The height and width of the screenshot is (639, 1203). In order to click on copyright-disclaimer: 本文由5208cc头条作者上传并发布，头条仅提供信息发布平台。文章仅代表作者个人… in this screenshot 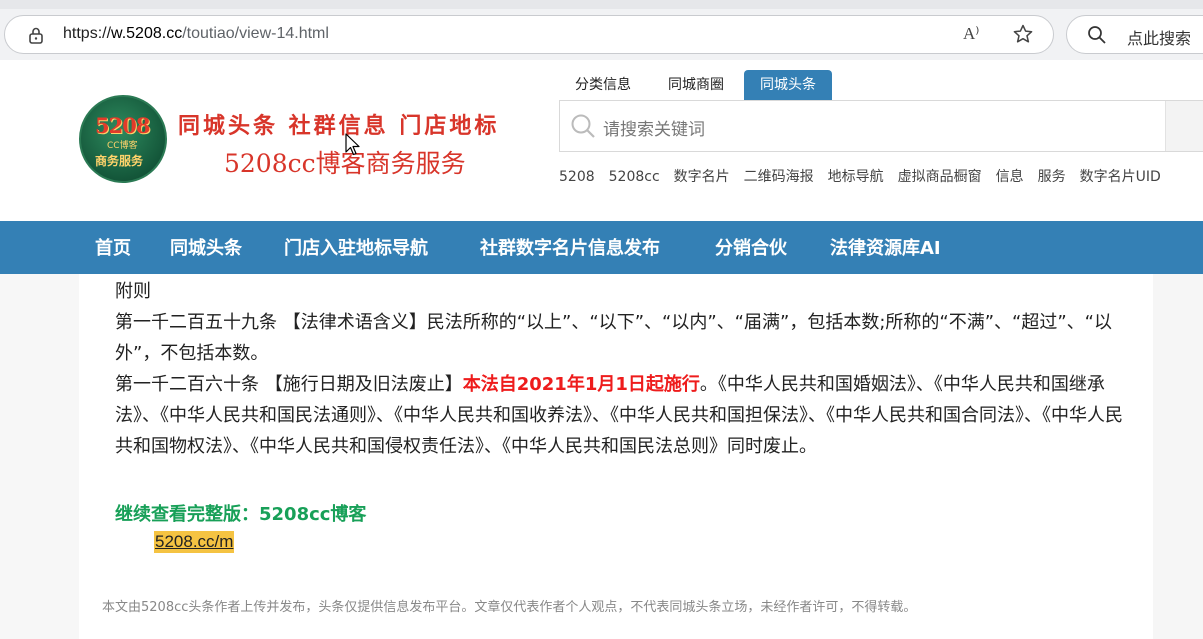, I will do `click(509, 607)`.